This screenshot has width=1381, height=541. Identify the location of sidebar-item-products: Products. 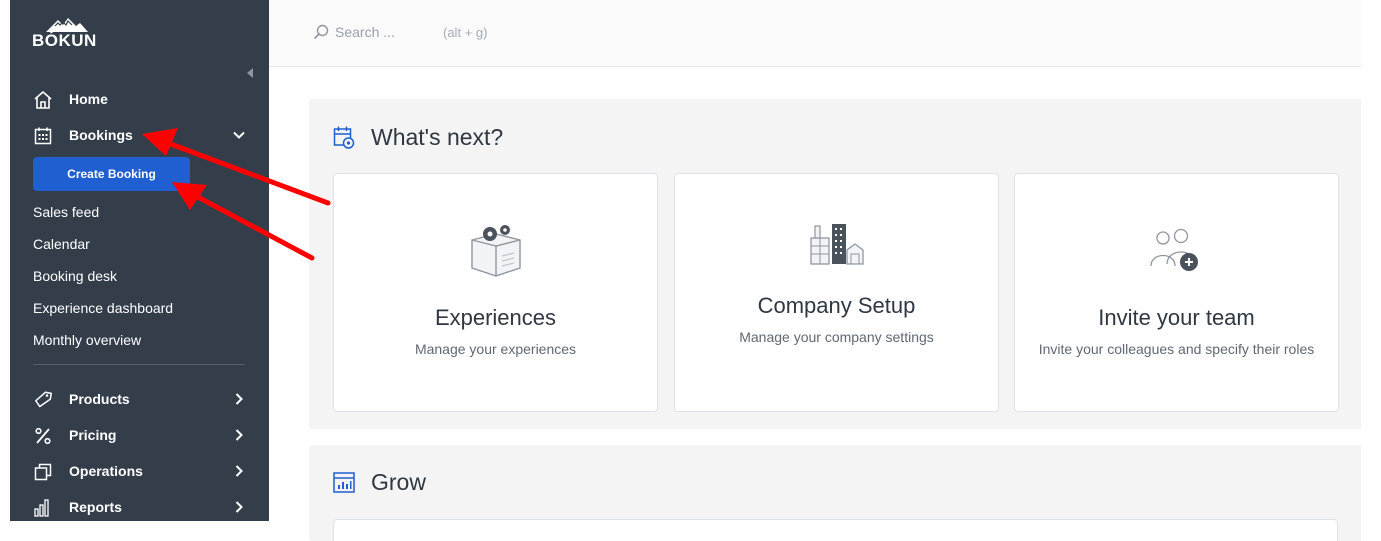
(139, 399).